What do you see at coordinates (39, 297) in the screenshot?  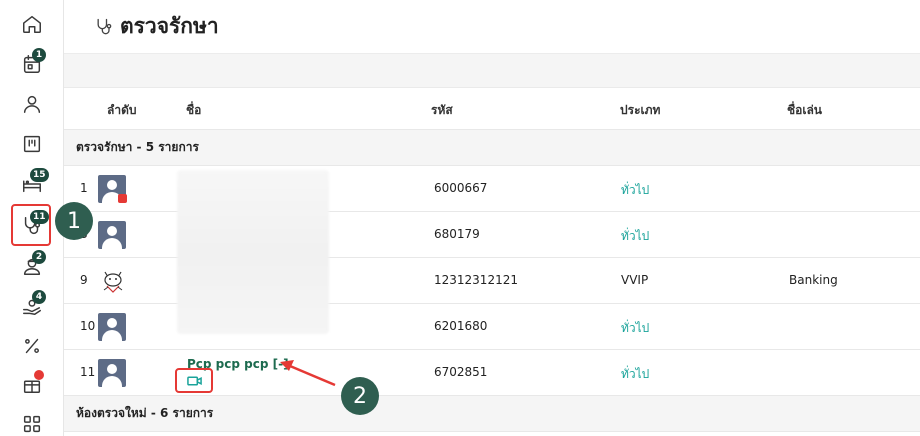 I see `badge-payment: 4` at bounding box center [39, 297].